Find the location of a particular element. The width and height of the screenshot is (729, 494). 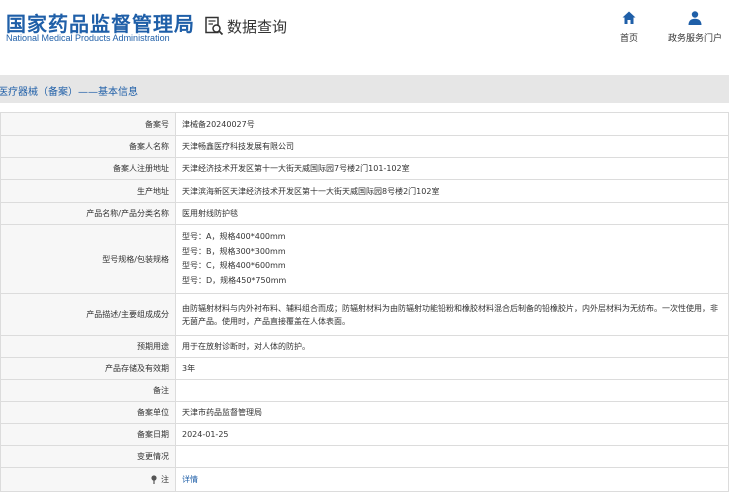

table-row: 备案日期 2024-01-25 is located at coordinates (364, 434).